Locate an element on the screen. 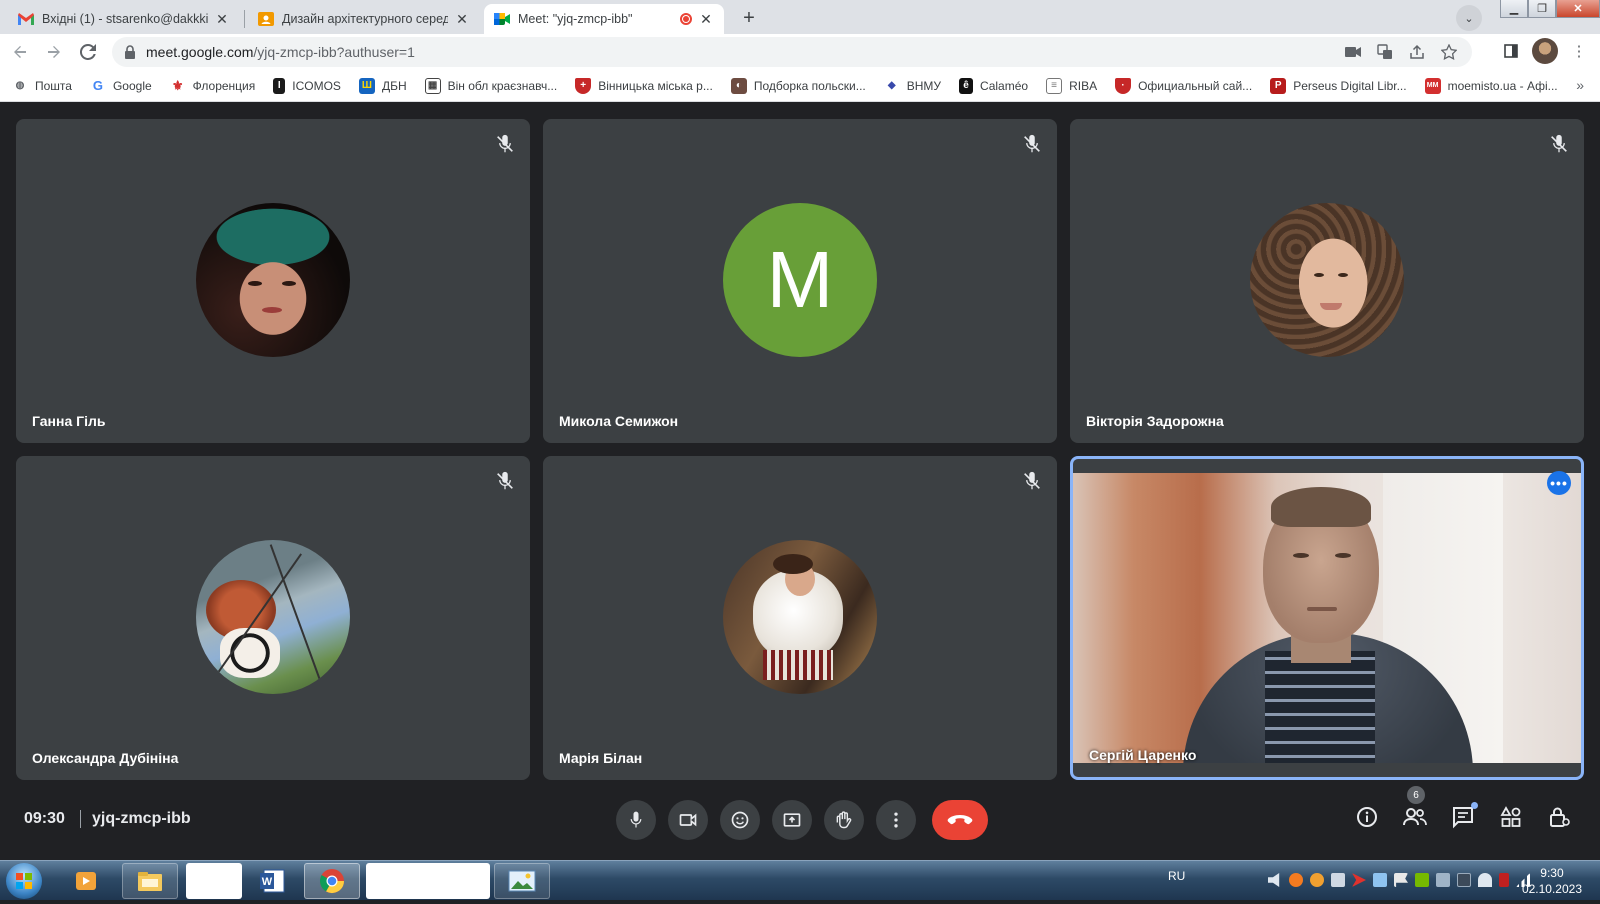 Image resolution: width=1600 pixels, height=904 pixels. divider is located at coordinates (80, 819).